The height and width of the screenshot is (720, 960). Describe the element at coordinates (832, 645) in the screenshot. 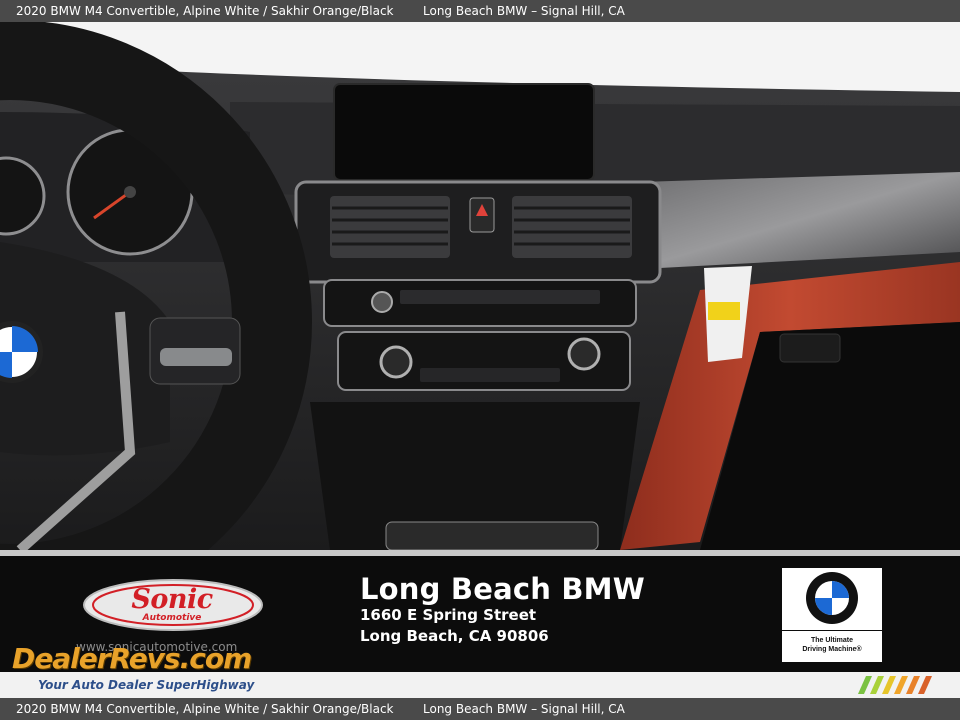

I see `bmw-slogan: The Ultimate Driving Machine®` at that location.